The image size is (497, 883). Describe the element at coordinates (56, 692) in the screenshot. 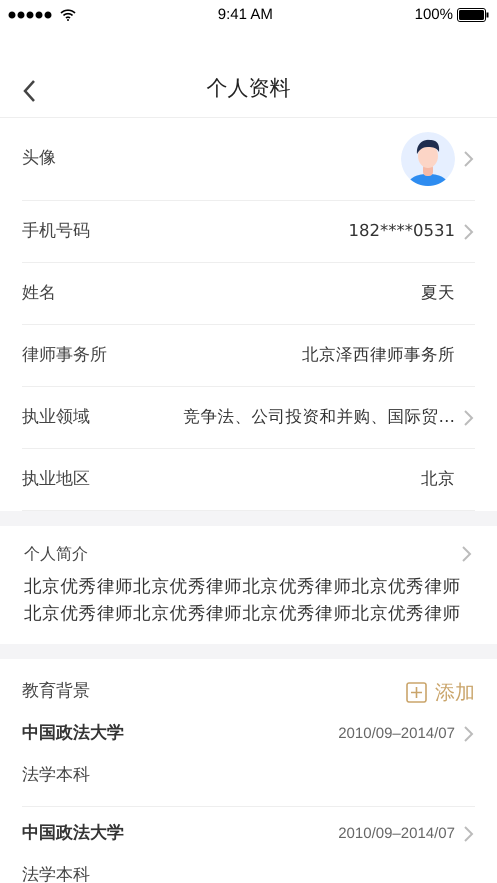

I see `section-title: 教育背景` at that location.